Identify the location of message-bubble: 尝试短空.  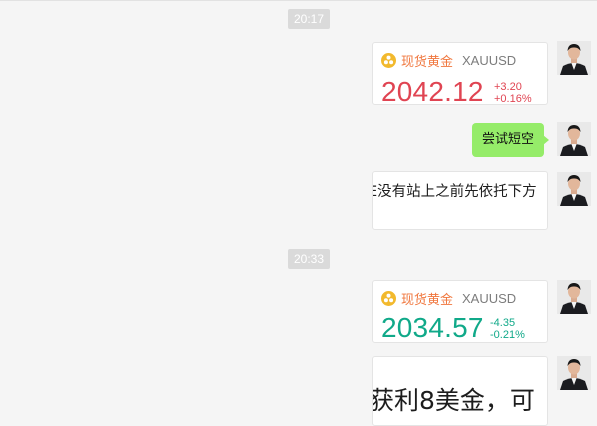
(510, 140).